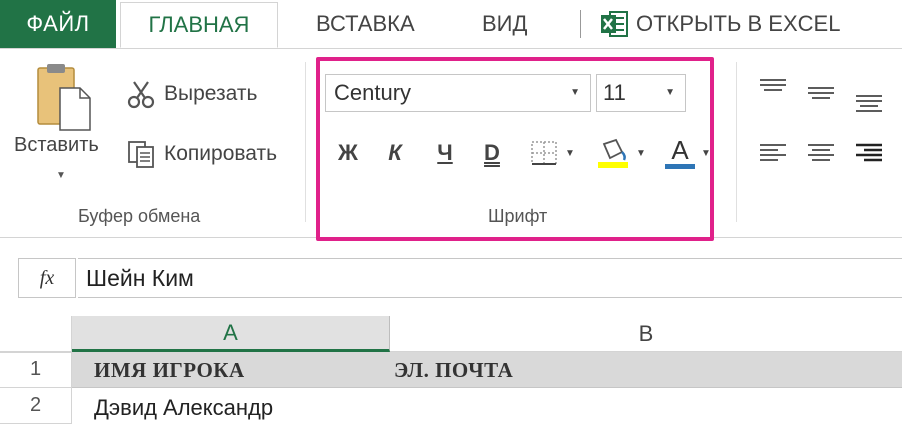 This screenshot has height=426, width=902. Describe the element at coordinates (738, 23) in the screenshot. I see `open-in-excel-label: ОТКРЫТЬ В EXCEL` at that location.